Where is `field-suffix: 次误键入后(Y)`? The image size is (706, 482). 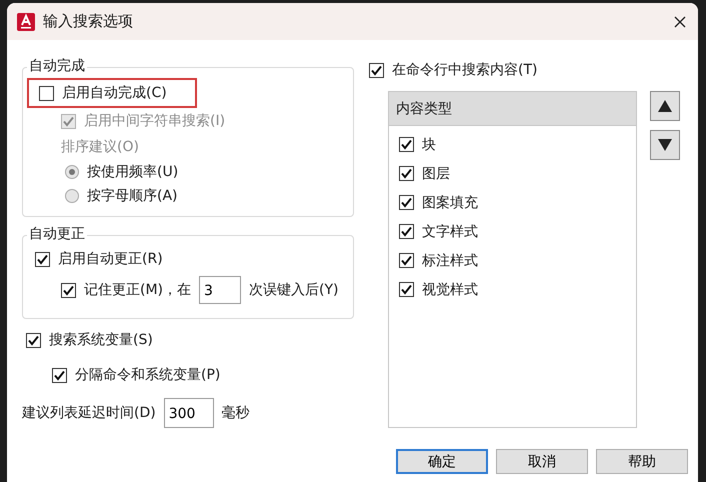 field-suffix: 次误键入后(Y) is located at coordinates (293, 290).